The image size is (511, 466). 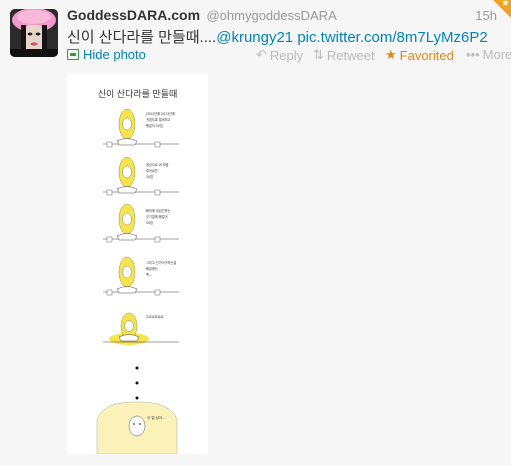 I want to click on avatar, so click(x=34, y=33).